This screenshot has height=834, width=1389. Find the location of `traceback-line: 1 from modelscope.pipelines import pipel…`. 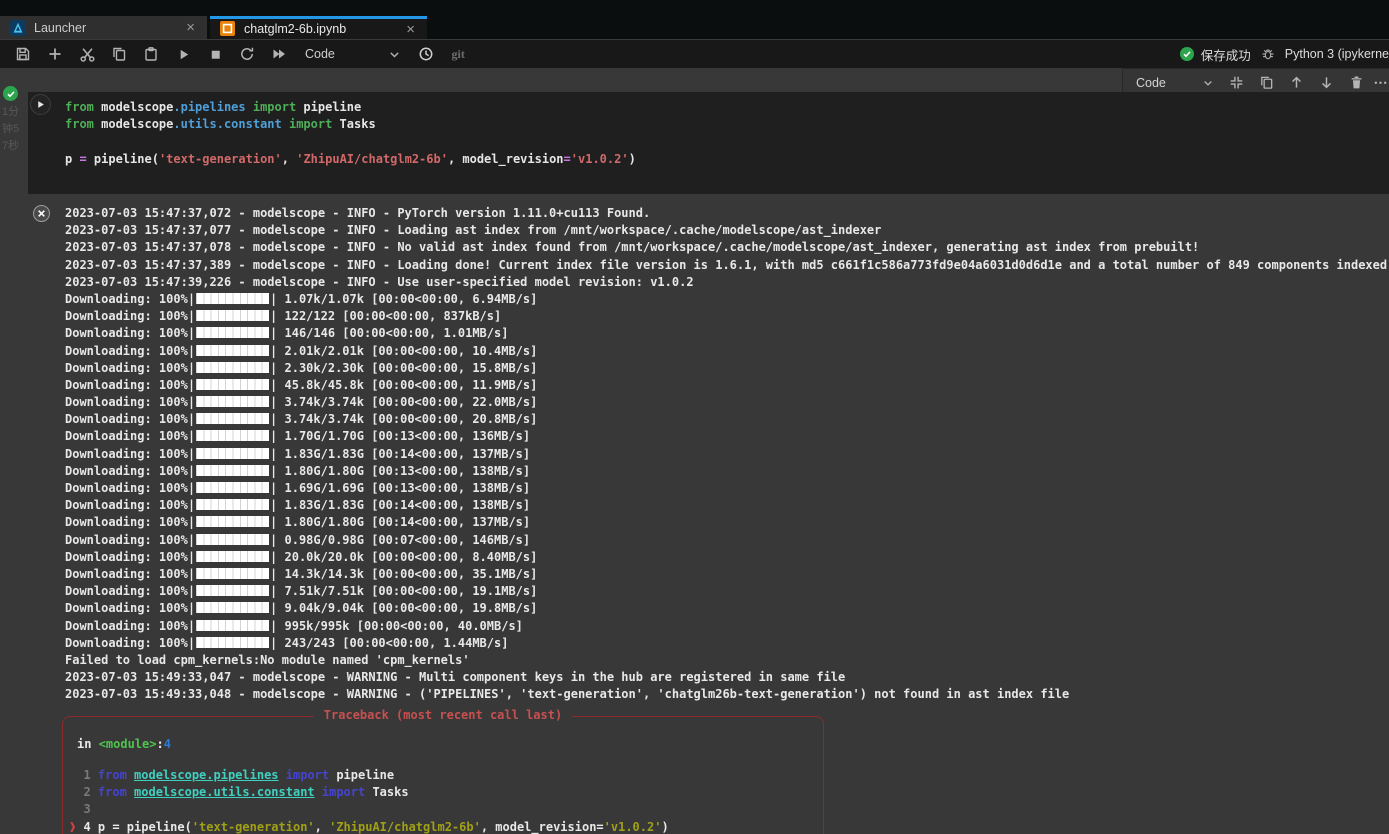

traceback-line: 1 from modelscope.pipelines import pipel… is located at coordinates (232, 775).